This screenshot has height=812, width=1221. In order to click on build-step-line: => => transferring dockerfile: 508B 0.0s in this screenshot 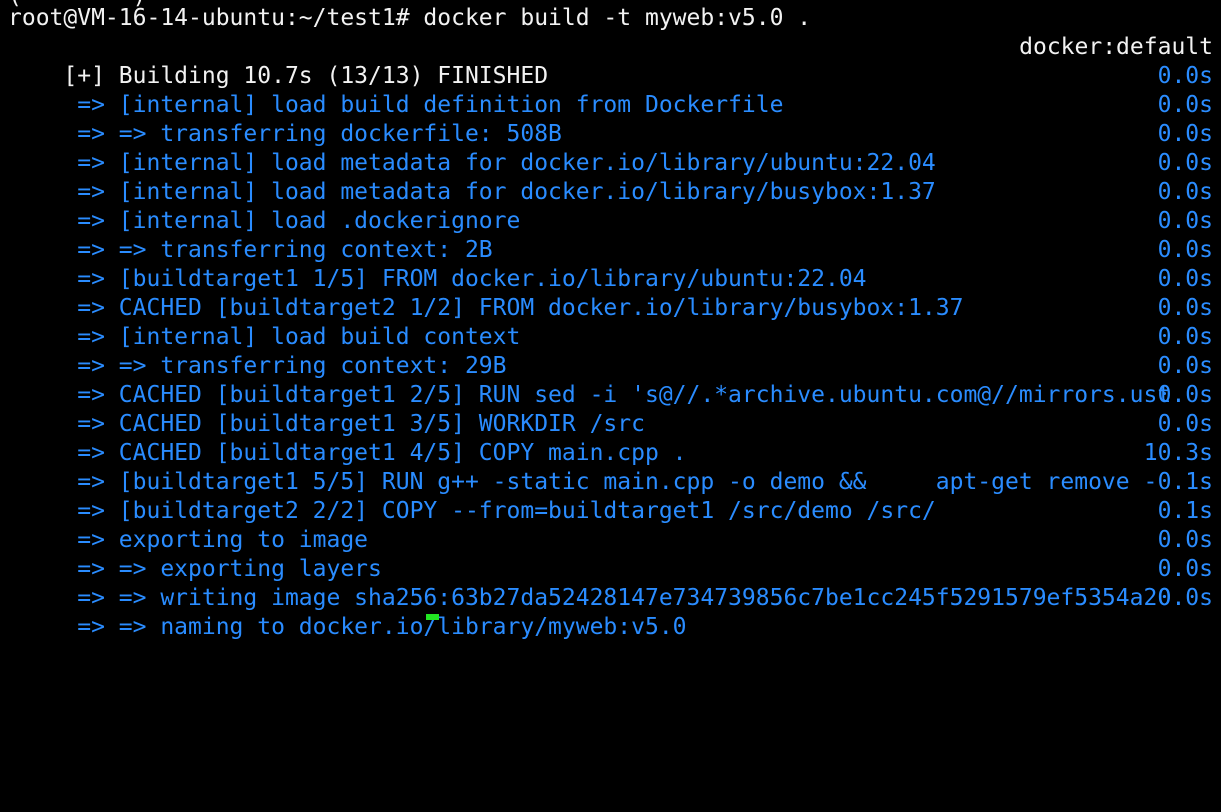, I will do `click(610, 119)`.